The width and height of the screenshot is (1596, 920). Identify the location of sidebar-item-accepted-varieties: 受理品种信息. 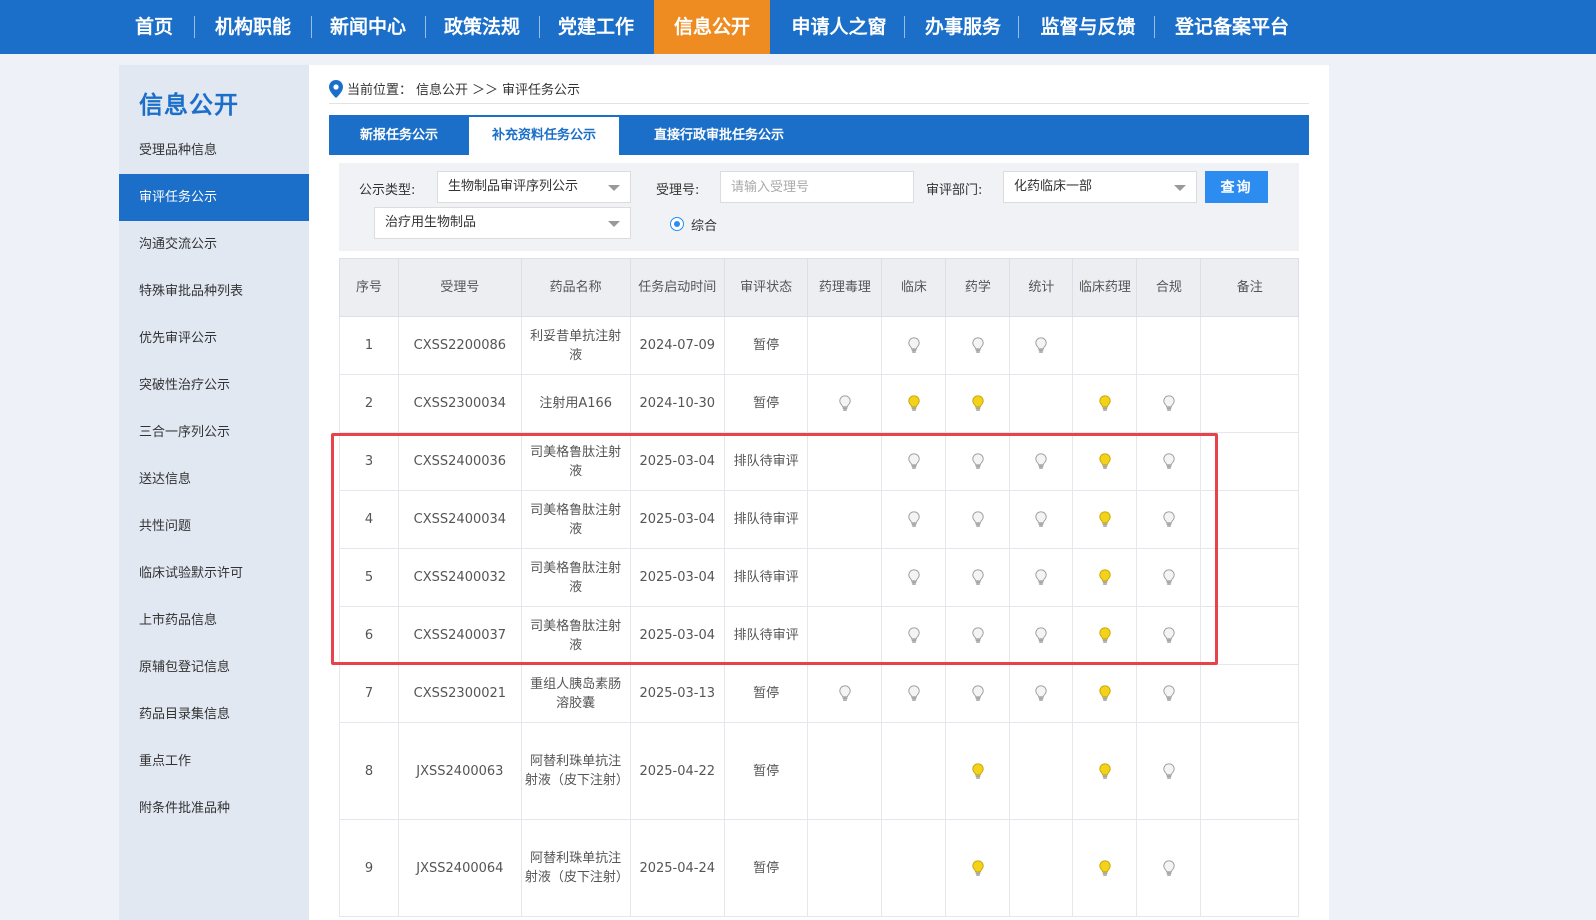
(214, 150).